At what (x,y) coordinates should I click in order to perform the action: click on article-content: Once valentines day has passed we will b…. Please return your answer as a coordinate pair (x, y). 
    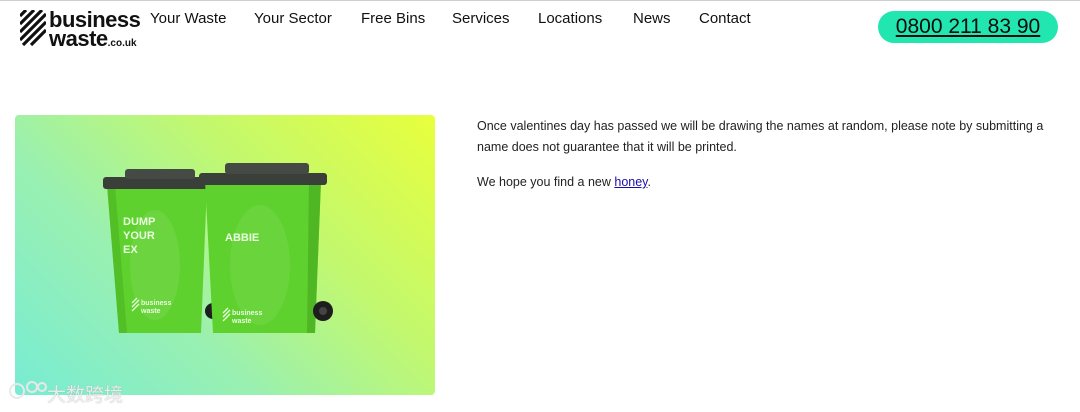
    Looking at the image, I should click on (772, 161).